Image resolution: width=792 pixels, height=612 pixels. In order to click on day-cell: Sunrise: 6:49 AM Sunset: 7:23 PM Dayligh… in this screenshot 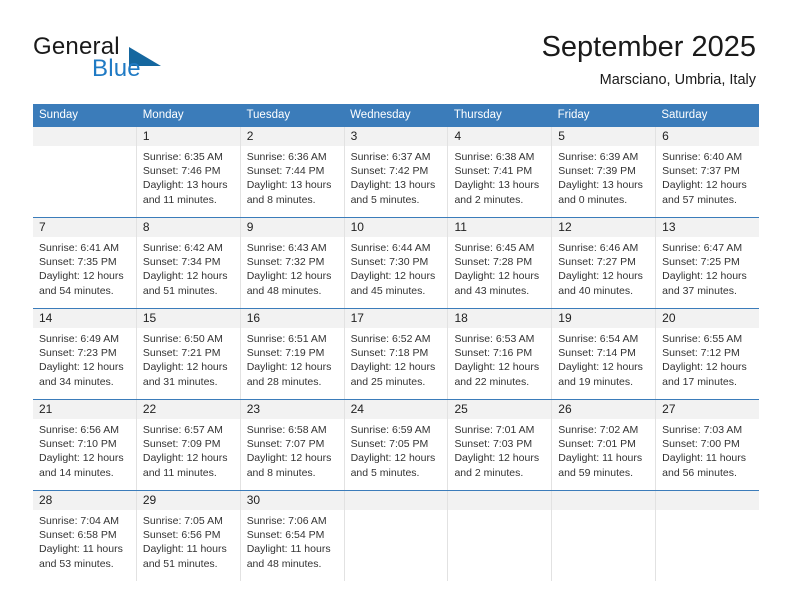, I will do `click(84, 363)`.